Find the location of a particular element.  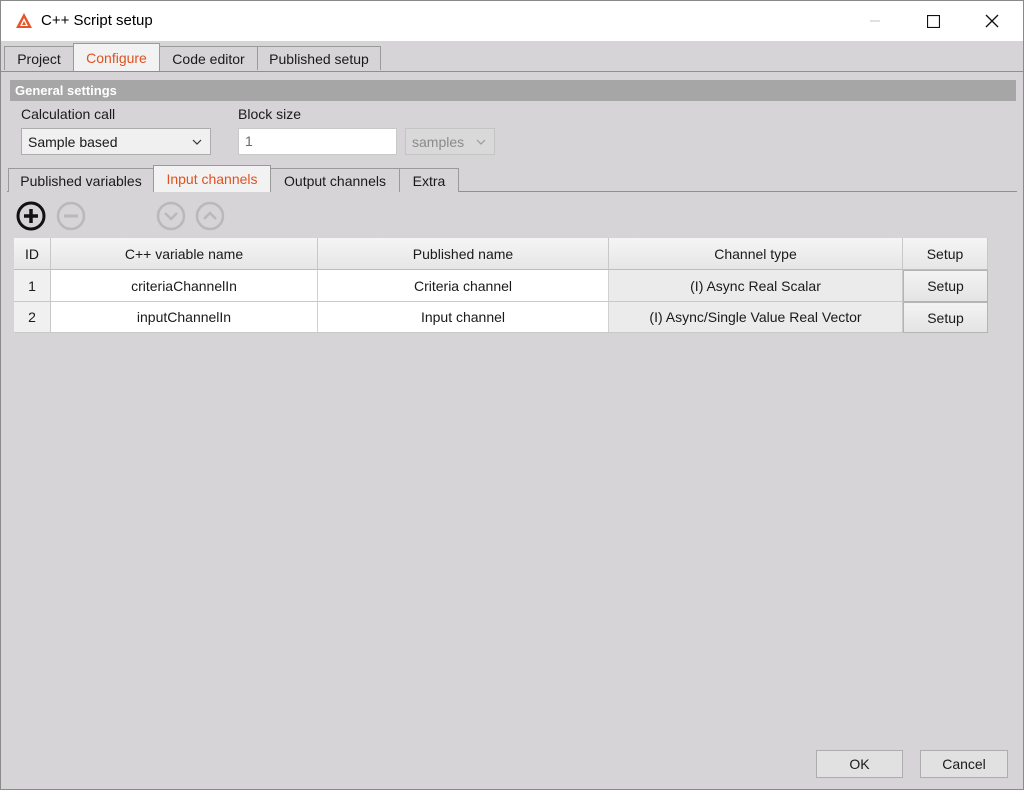

cancel-button: Cancel is located at coordinates (964, 764).